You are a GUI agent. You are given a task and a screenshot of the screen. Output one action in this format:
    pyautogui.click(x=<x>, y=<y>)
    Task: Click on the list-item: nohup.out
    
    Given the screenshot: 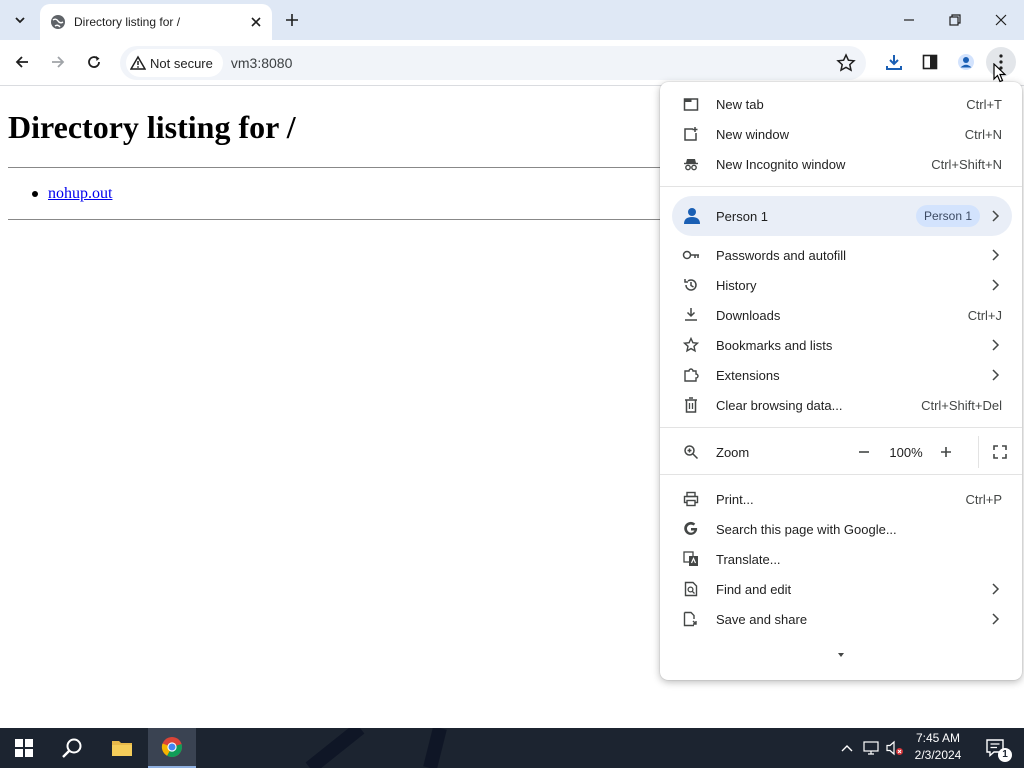 What is the action you would take?
    pyautogui.click(x=80, y=194)
    